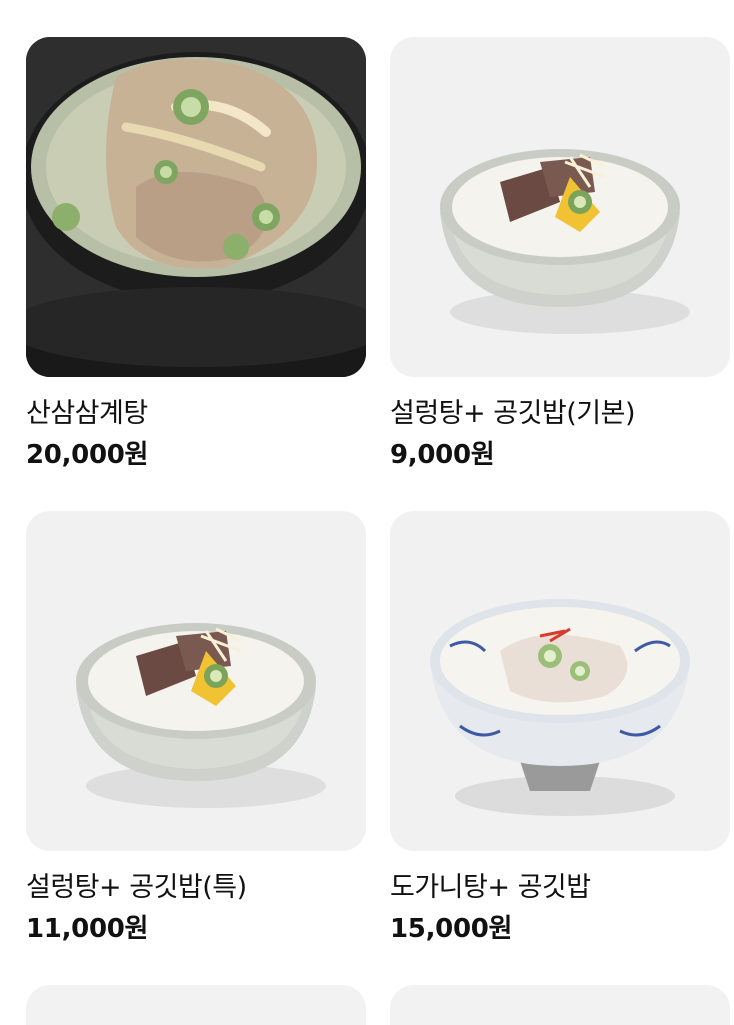 The image size is (734, 1025). I want to click on menu-item-name: 설렁탕+ 공깃밥(특), so click(196, 888).